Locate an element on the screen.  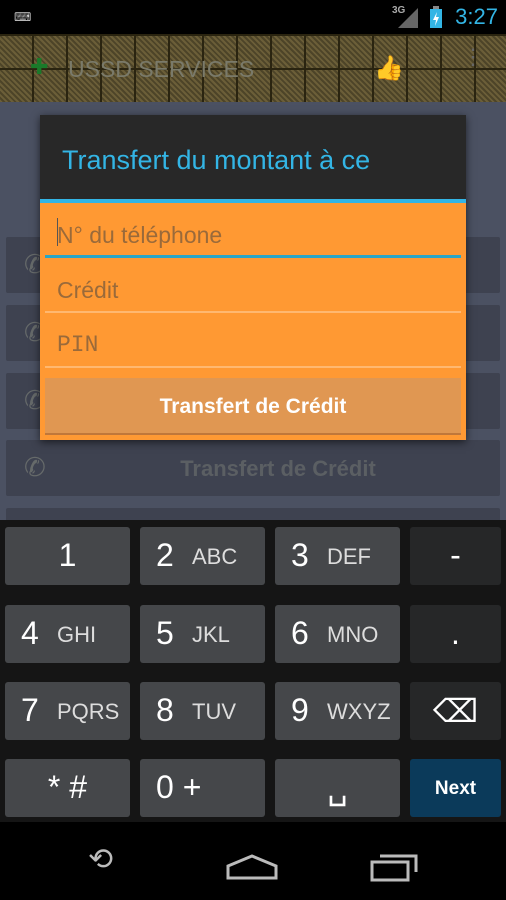
key-label: Next is located at coordinates (455, 788).